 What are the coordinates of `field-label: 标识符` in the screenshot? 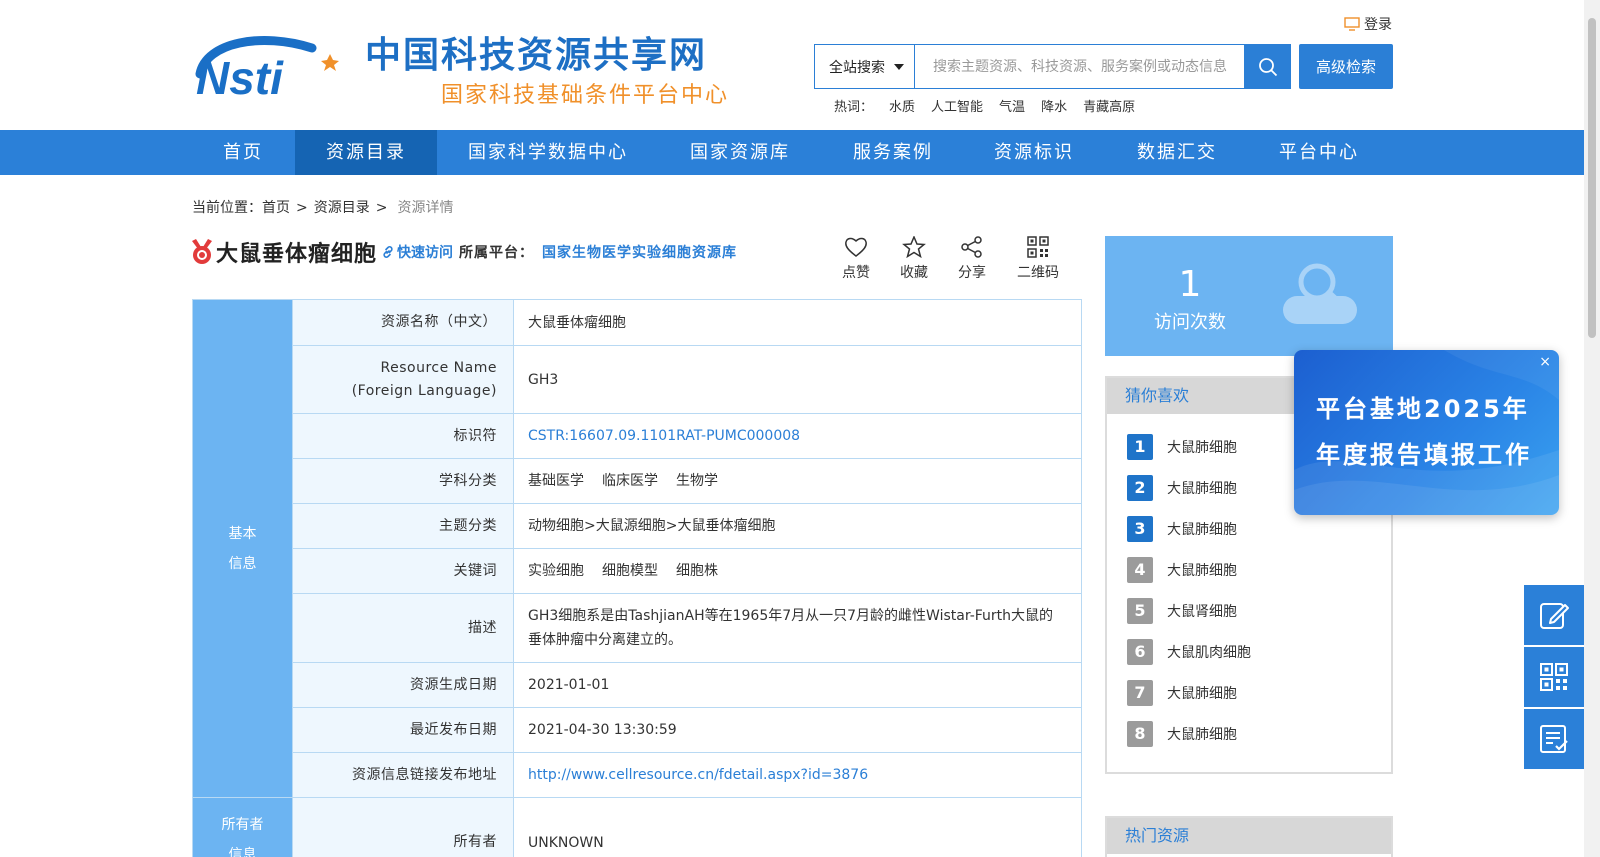 It's located at (403, 436).